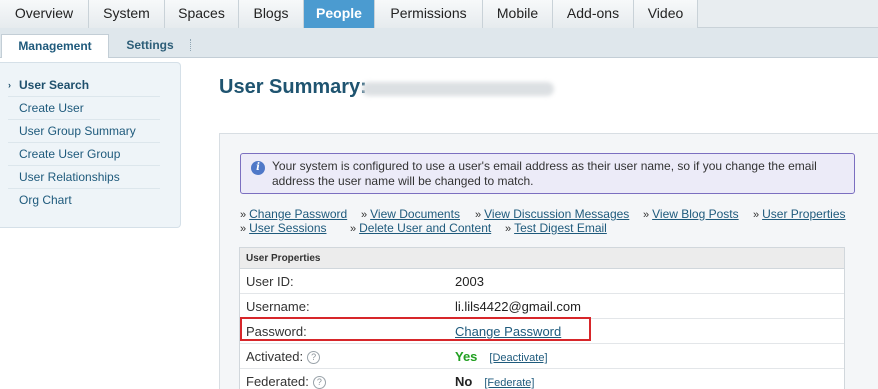 The width and height of the screenshot is (878, 389). I want to click on sidebar-item-label: Create User, so click(51, 108).